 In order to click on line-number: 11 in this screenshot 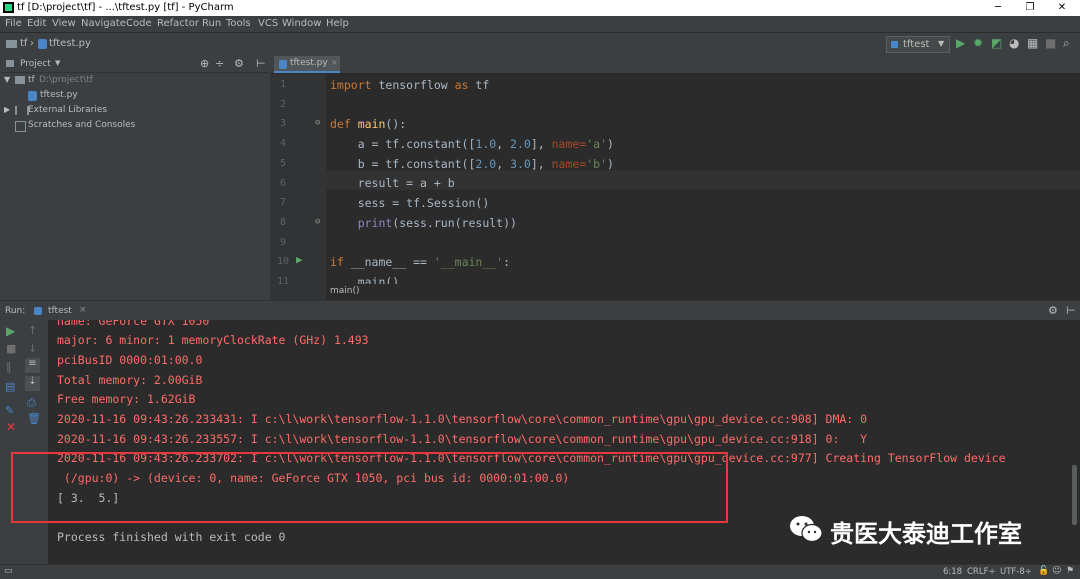, I will do `click(283, 281)`.